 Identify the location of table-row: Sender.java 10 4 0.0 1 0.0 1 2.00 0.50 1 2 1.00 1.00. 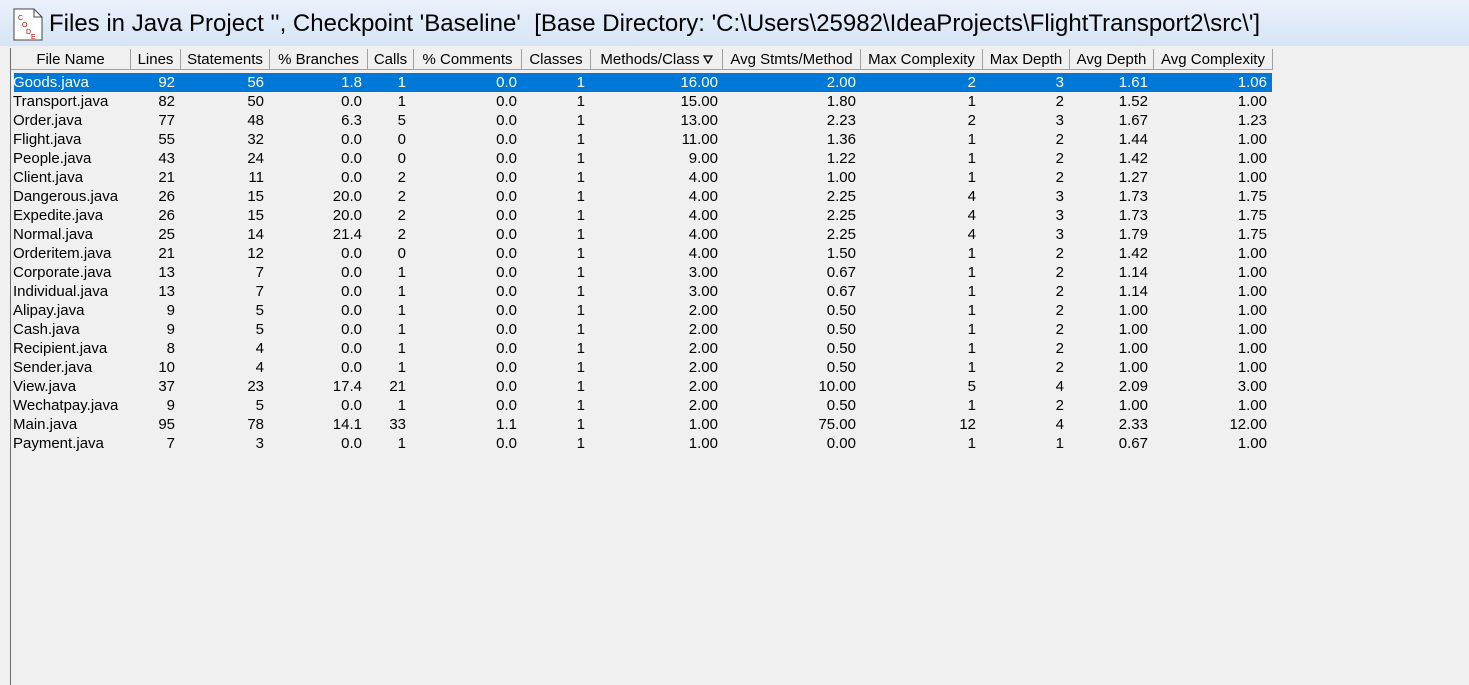
(642, 367).